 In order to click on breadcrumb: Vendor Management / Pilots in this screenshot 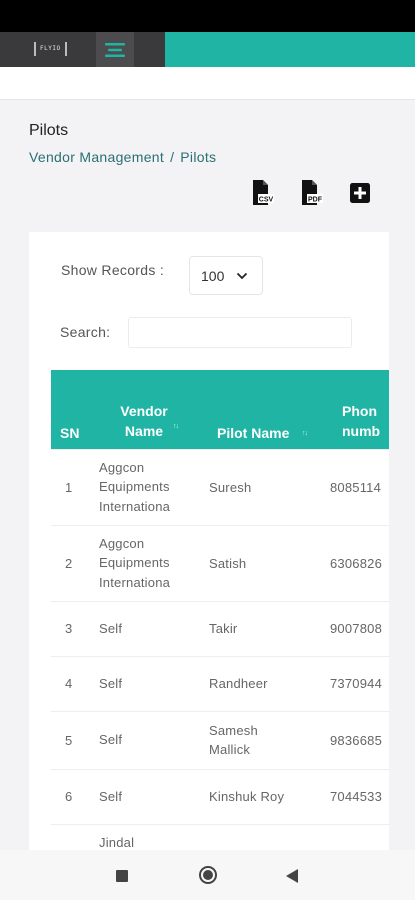, I will do `click(122, 157)`.